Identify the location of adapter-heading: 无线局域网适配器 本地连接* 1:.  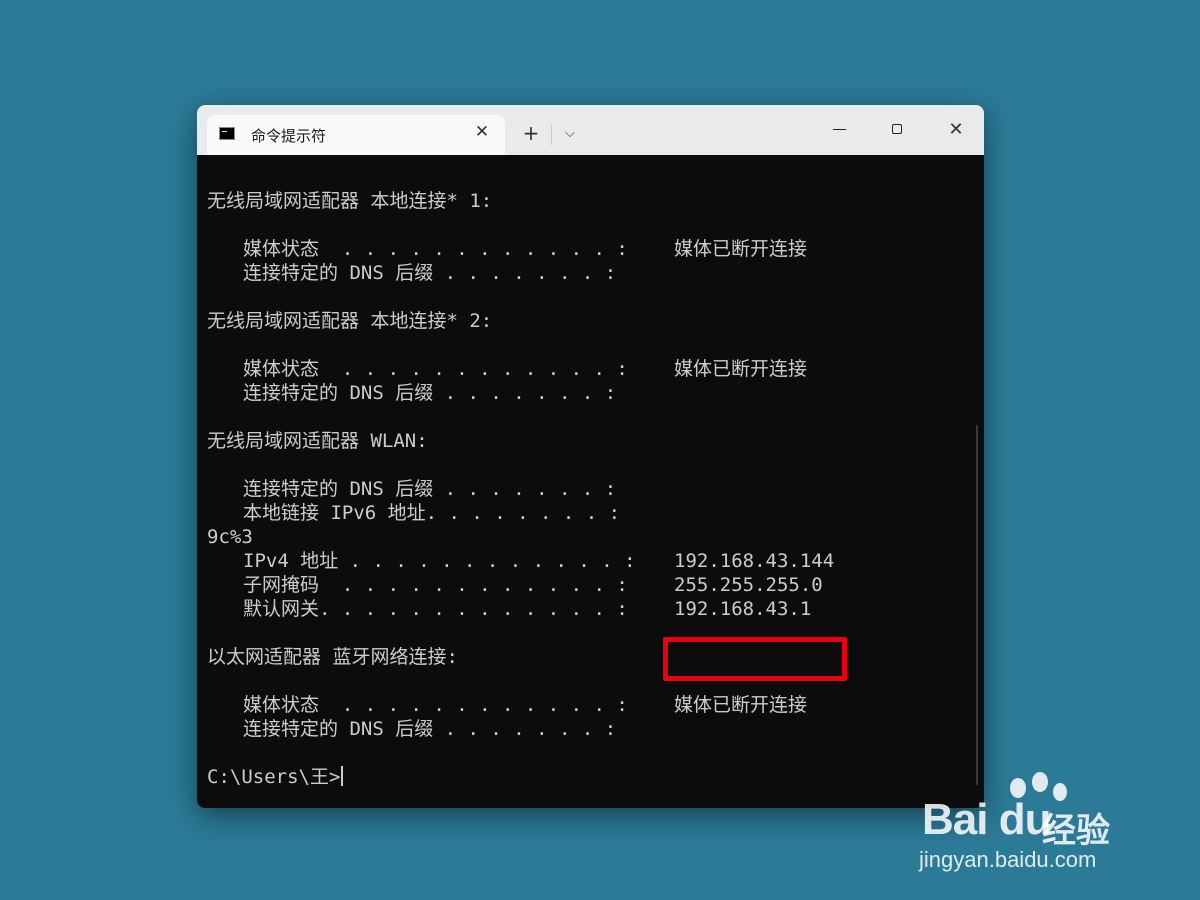
(350, 201).